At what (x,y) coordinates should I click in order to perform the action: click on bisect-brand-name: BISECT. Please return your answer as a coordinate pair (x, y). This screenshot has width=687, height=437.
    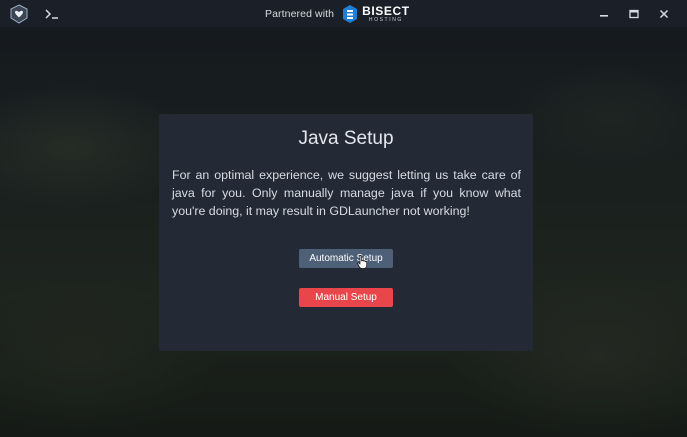
    Looking at the image, I should click on (386, 10).